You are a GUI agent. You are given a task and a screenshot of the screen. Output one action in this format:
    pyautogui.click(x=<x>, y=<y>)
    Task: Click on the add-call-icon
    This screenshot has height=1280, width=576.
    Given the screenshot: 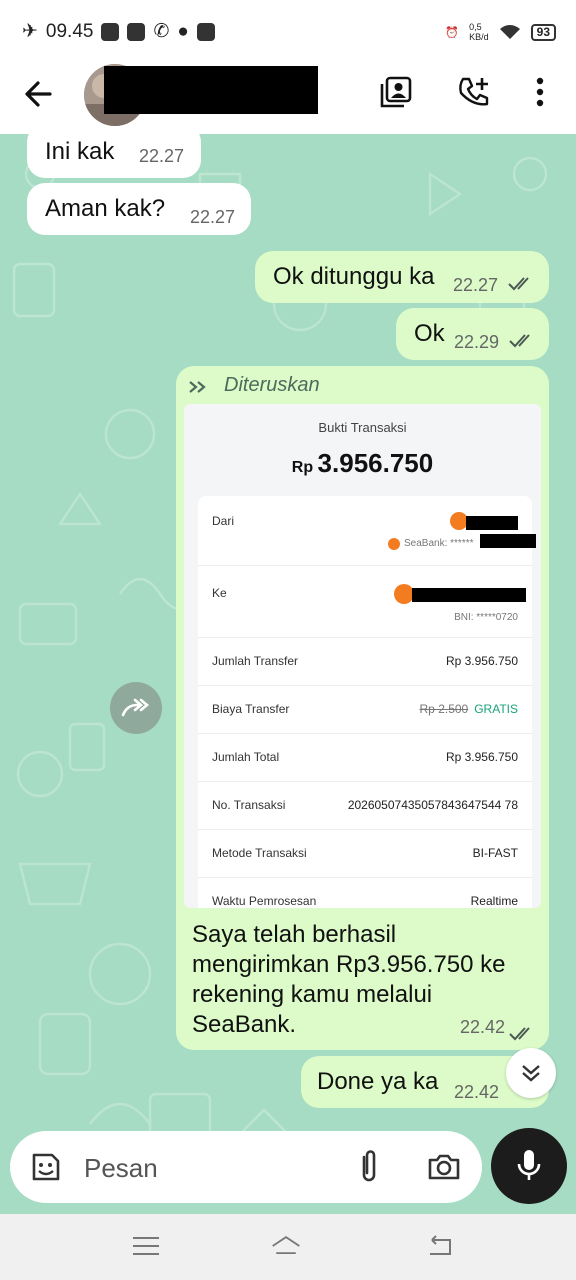 What is the action you would take?
    pyautogui.click(x=474, y=92)
    